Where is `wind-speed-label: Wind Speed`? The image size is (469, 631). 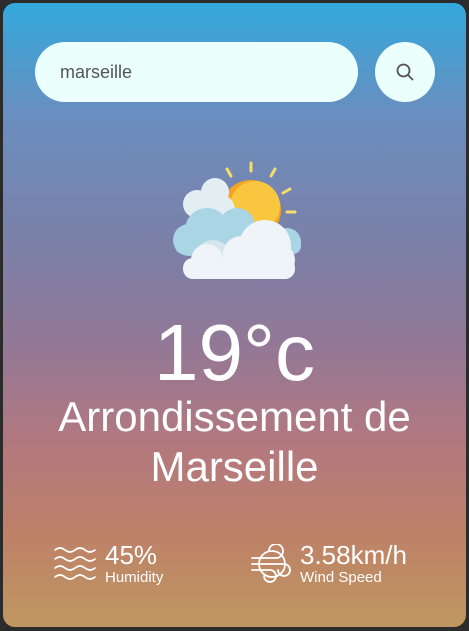
wind-speed-label: Wind Speed is located at coordinates (341, 577).